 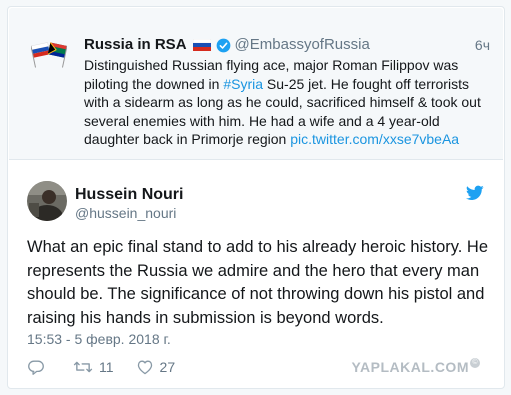 I want to click on tweet-actions: 11 27, so click(x=112, y=367).